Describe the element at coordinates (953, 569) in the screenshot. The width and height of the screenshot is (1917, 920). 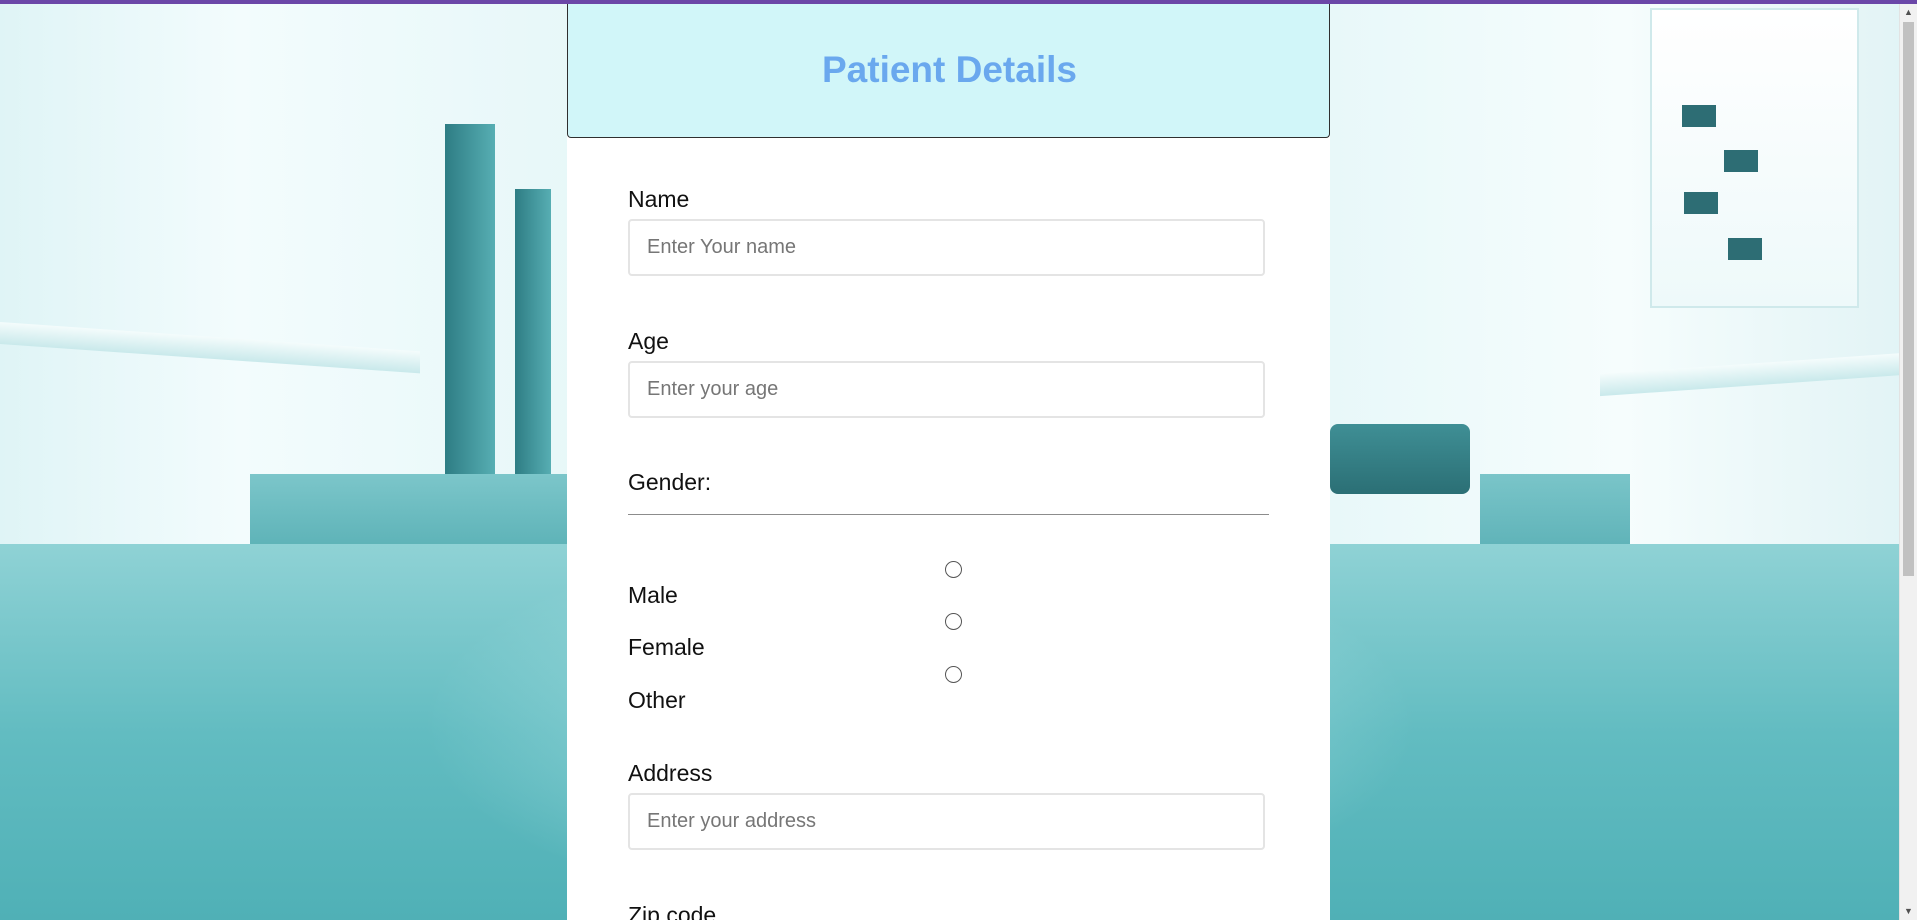
I see `gender-male-radio` at that location.